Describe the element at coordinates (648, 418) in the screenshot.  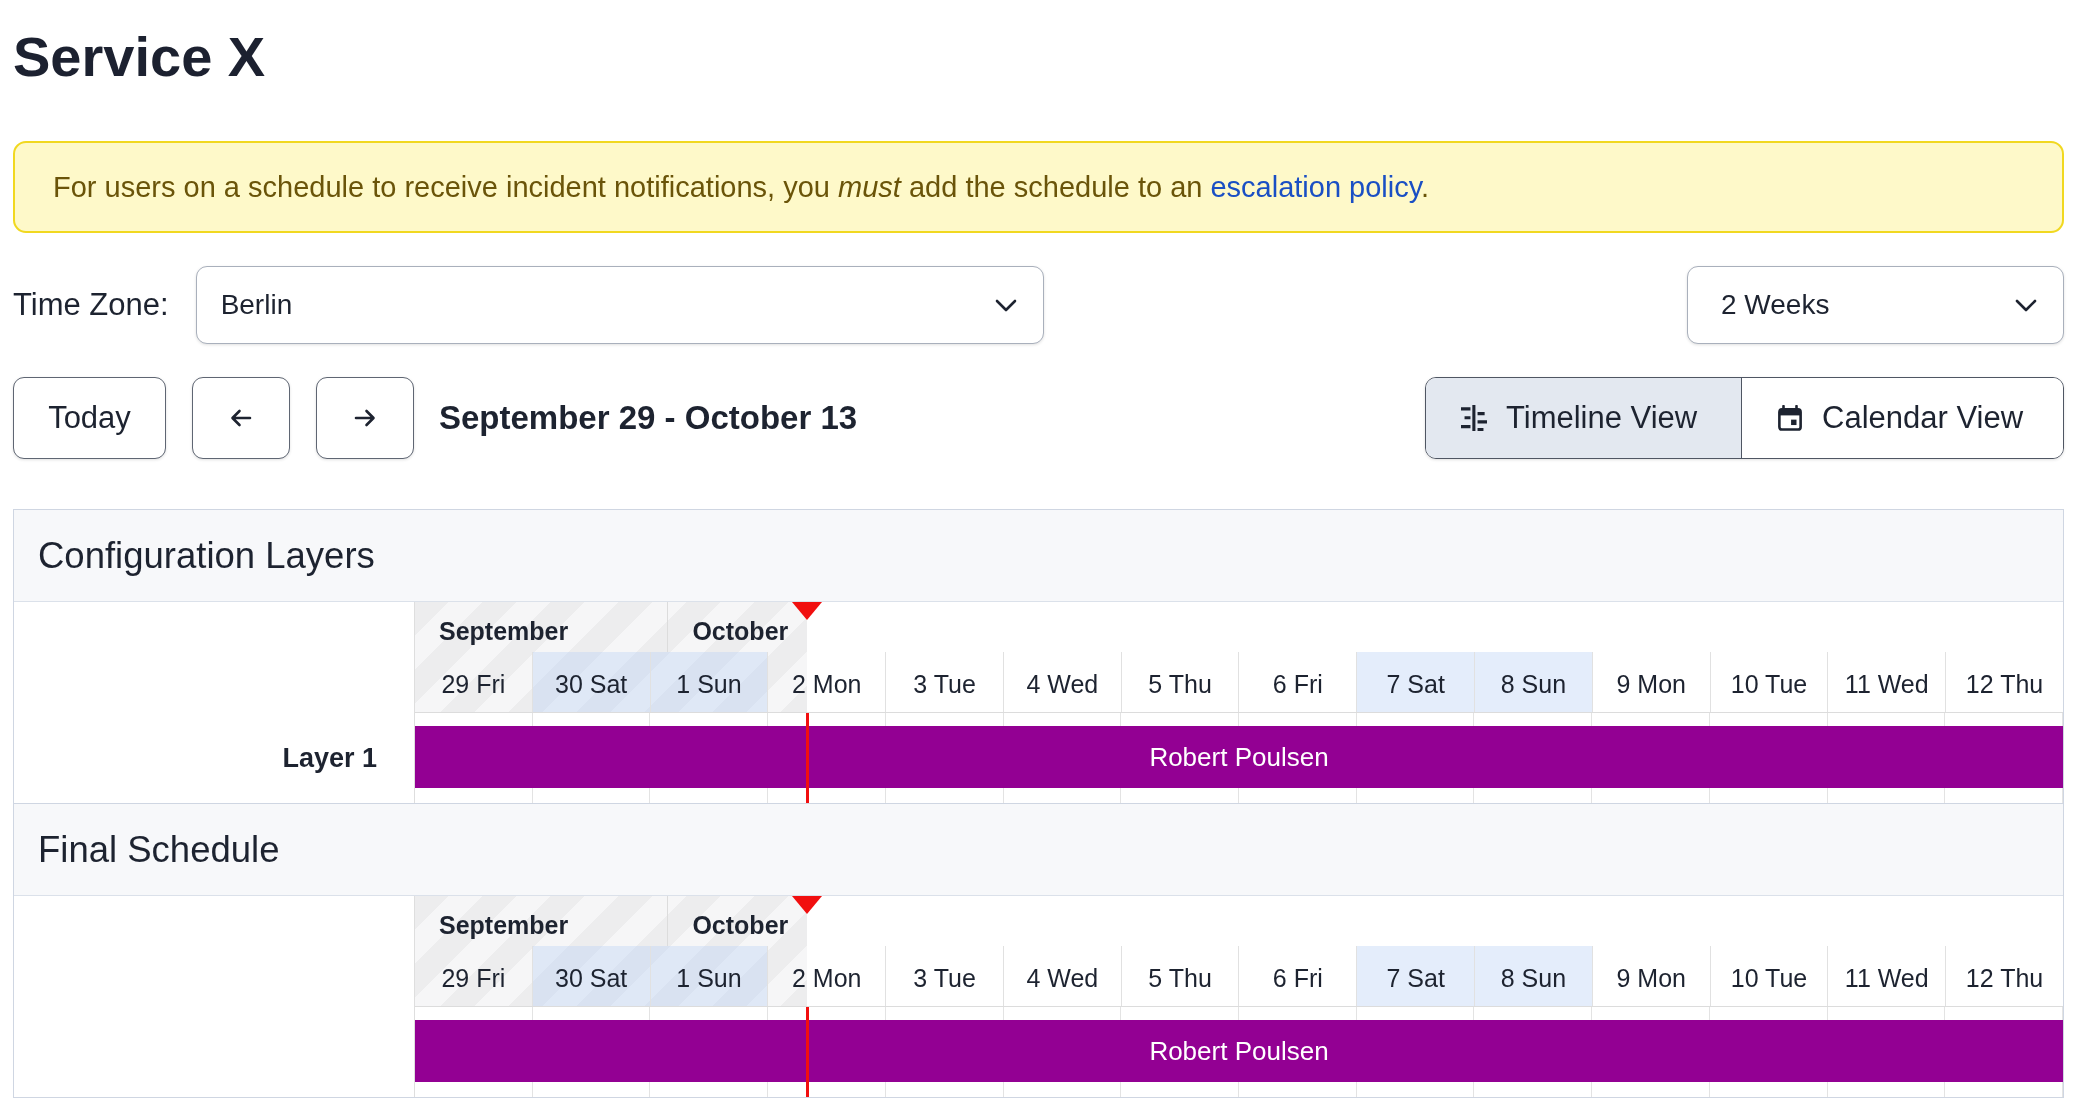
I see `date-range: September 29 - October 13` at that location.